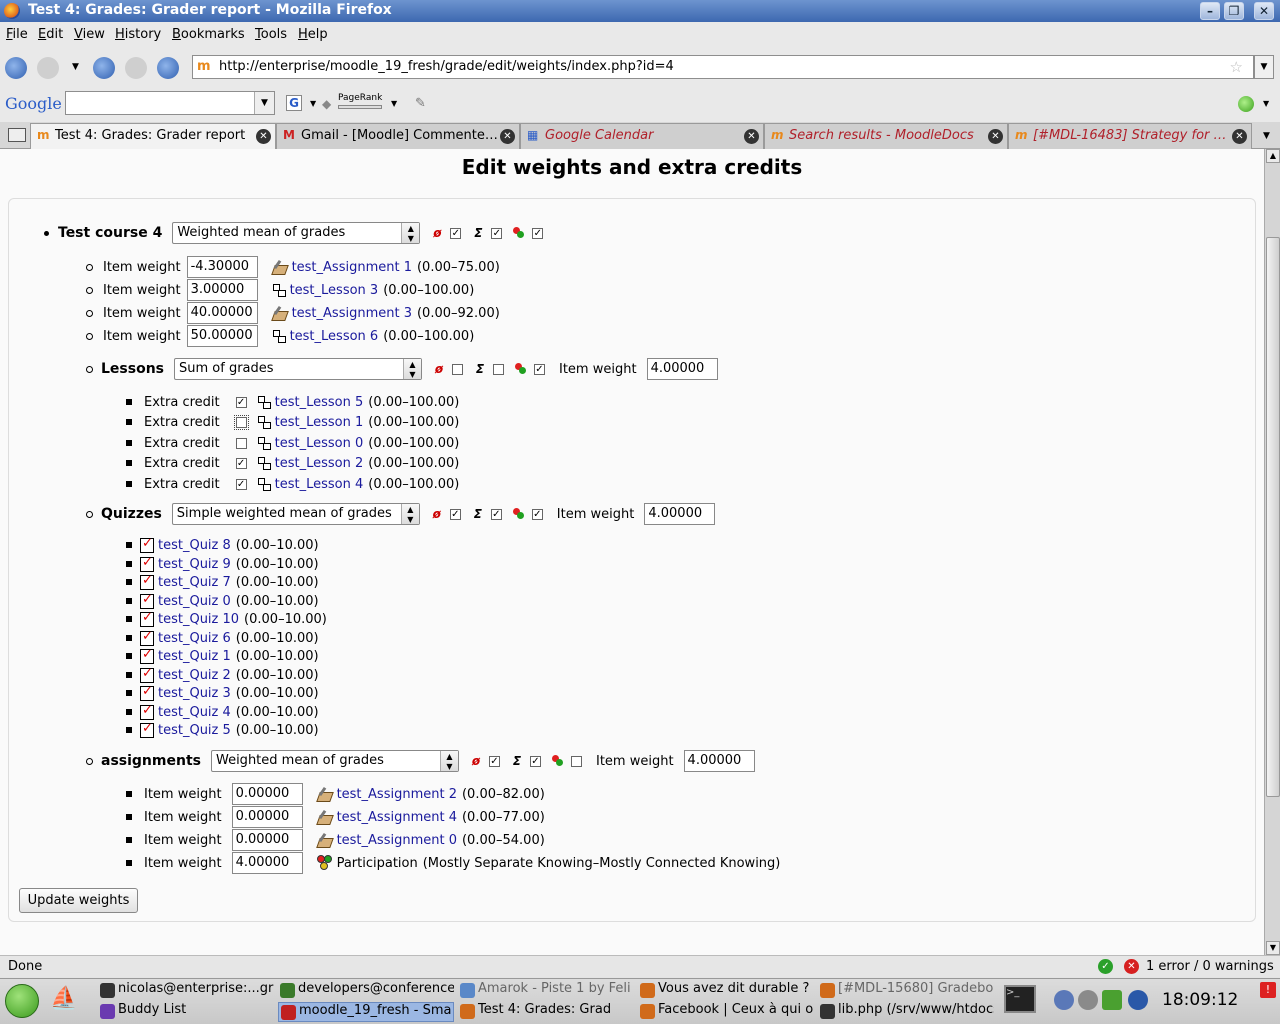 This screenshot has width=1280, height=1024. I want to click on grade-item-link: test_Lesson 3, so click(334, 290).